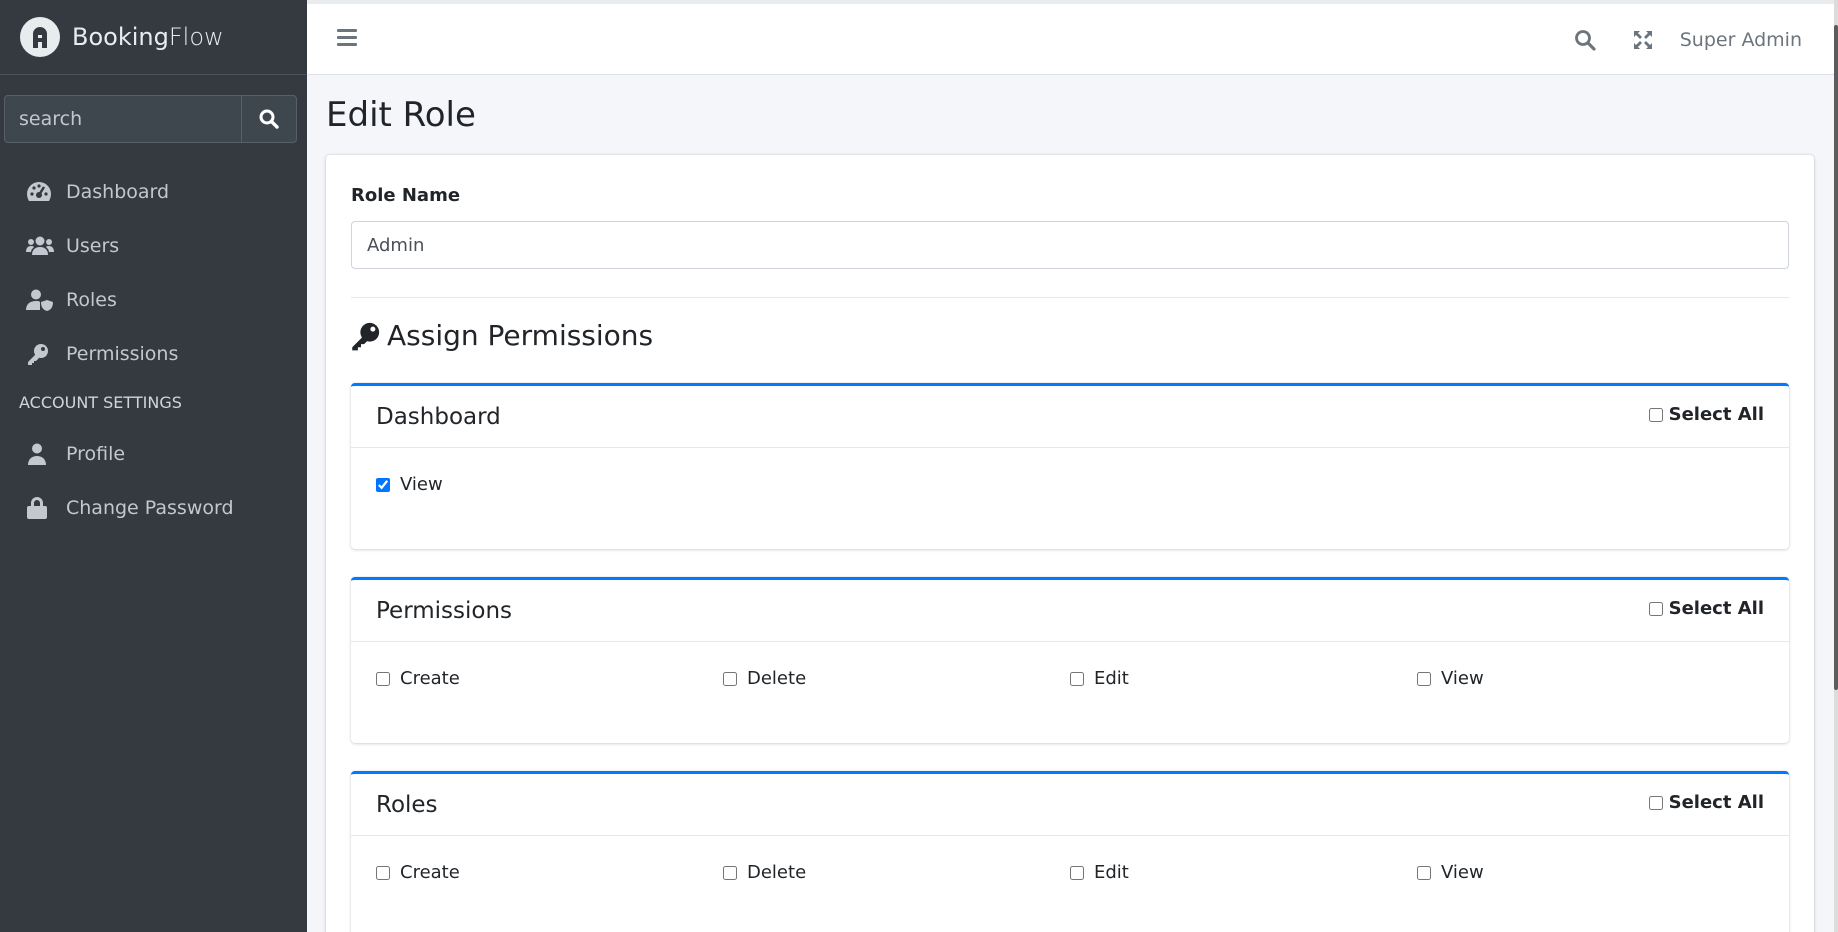 This screenshot has width=1838, height=932. What do you see at coordinates (520, 335) in the screenshot?
I see `assign-permissions-title: Assign Permissions` at bounding box center [520, 335].